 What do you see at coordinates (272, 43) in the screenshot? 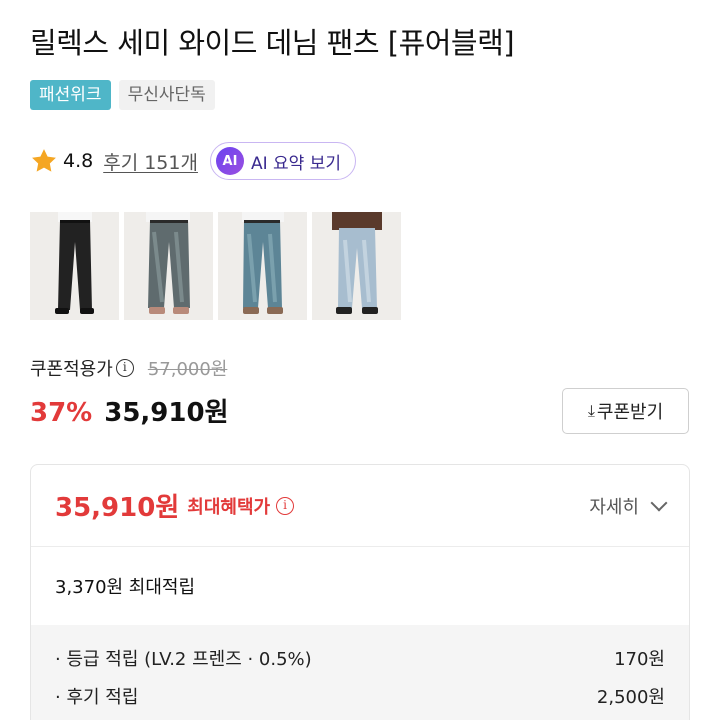
I see `product-title: 릴렉스 세미 와이드 데님 팬츠 [퓨어블랙]` at bounding box center [272, 43].